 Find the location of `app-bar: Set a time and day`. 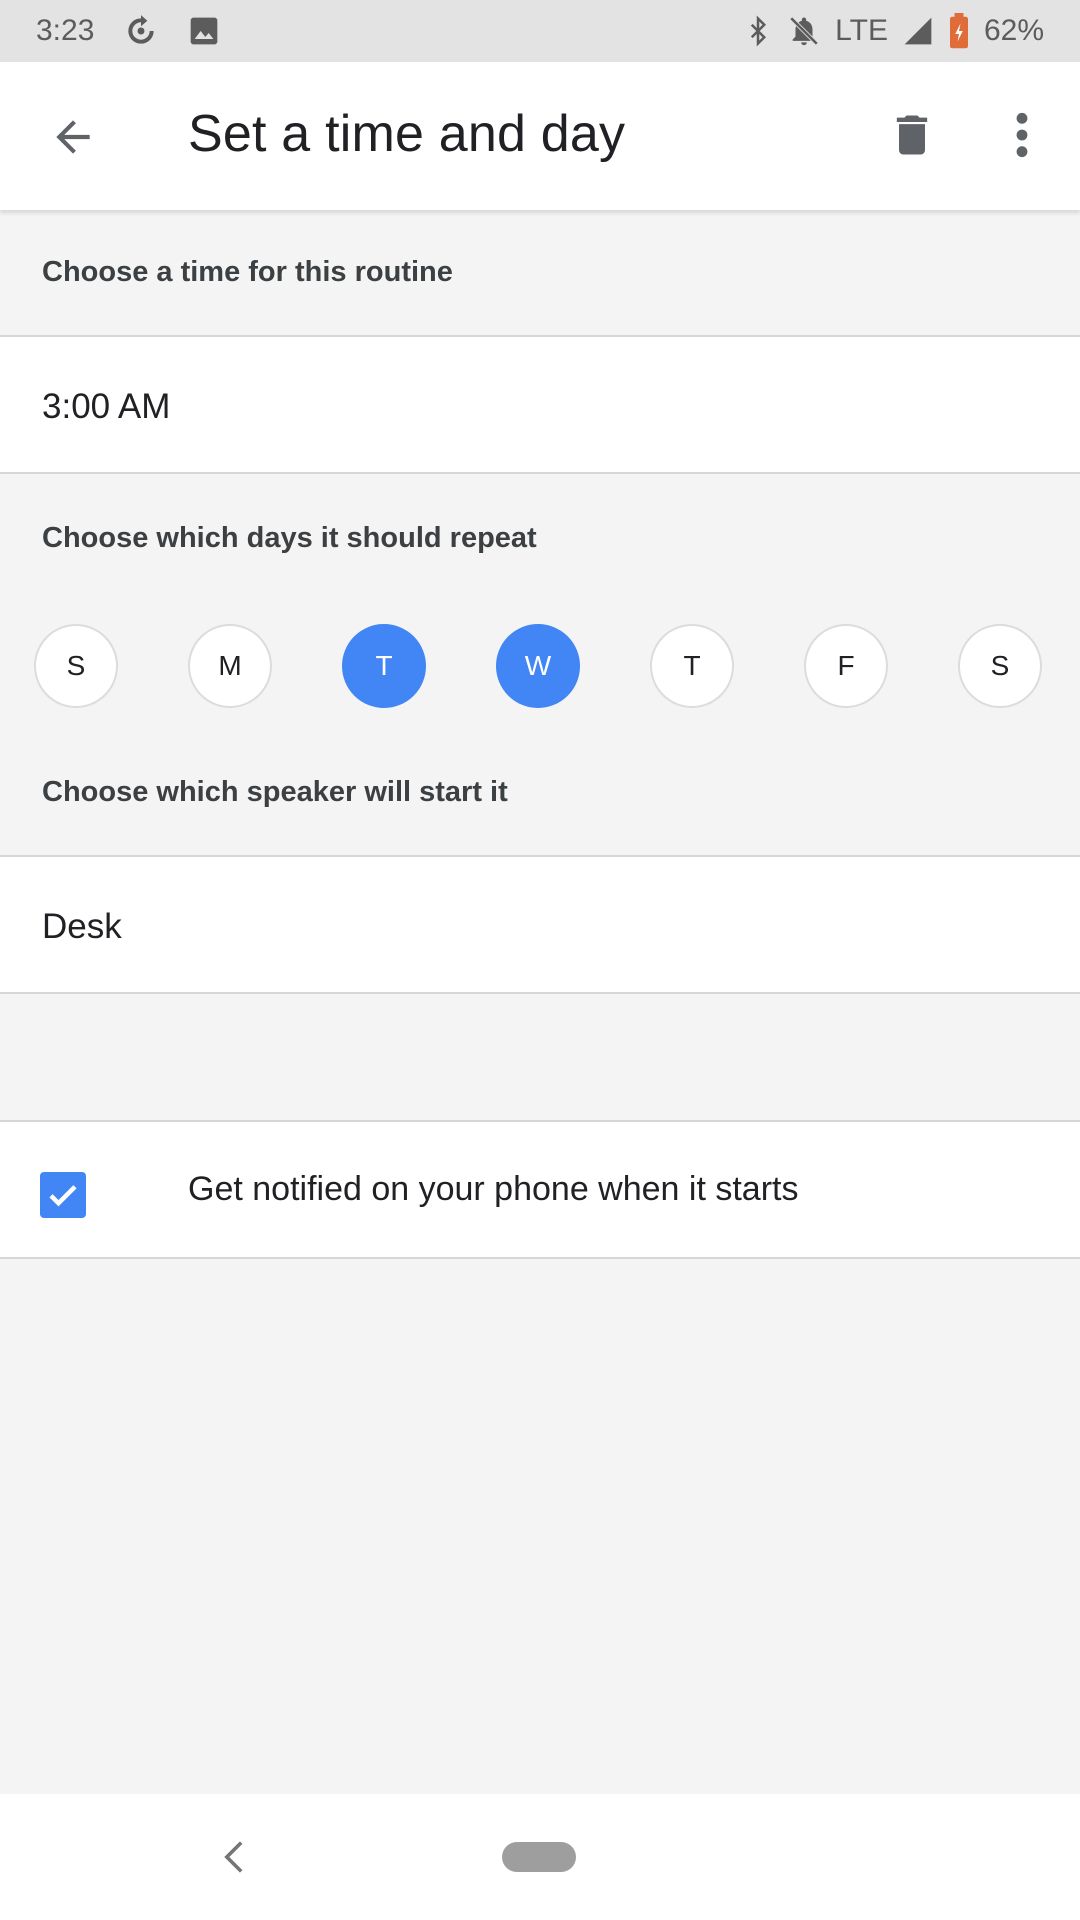

app-bar: Set a time and day is located at coordinates (540, 136).